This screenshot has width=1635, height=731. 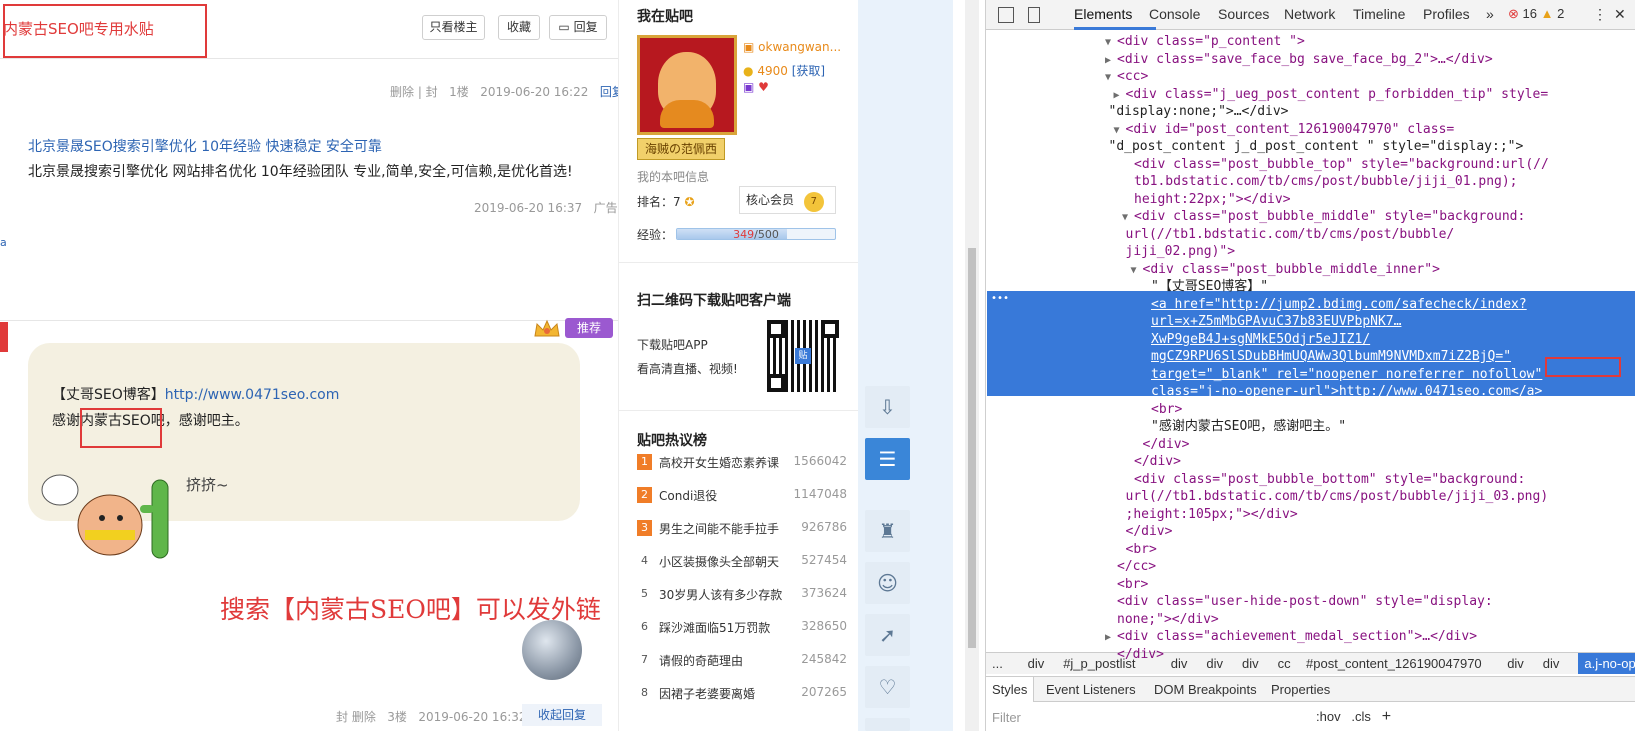 I want to click on hot-item: 8 因裙子老婆要离婚 207265, so click(x=742, y=693).